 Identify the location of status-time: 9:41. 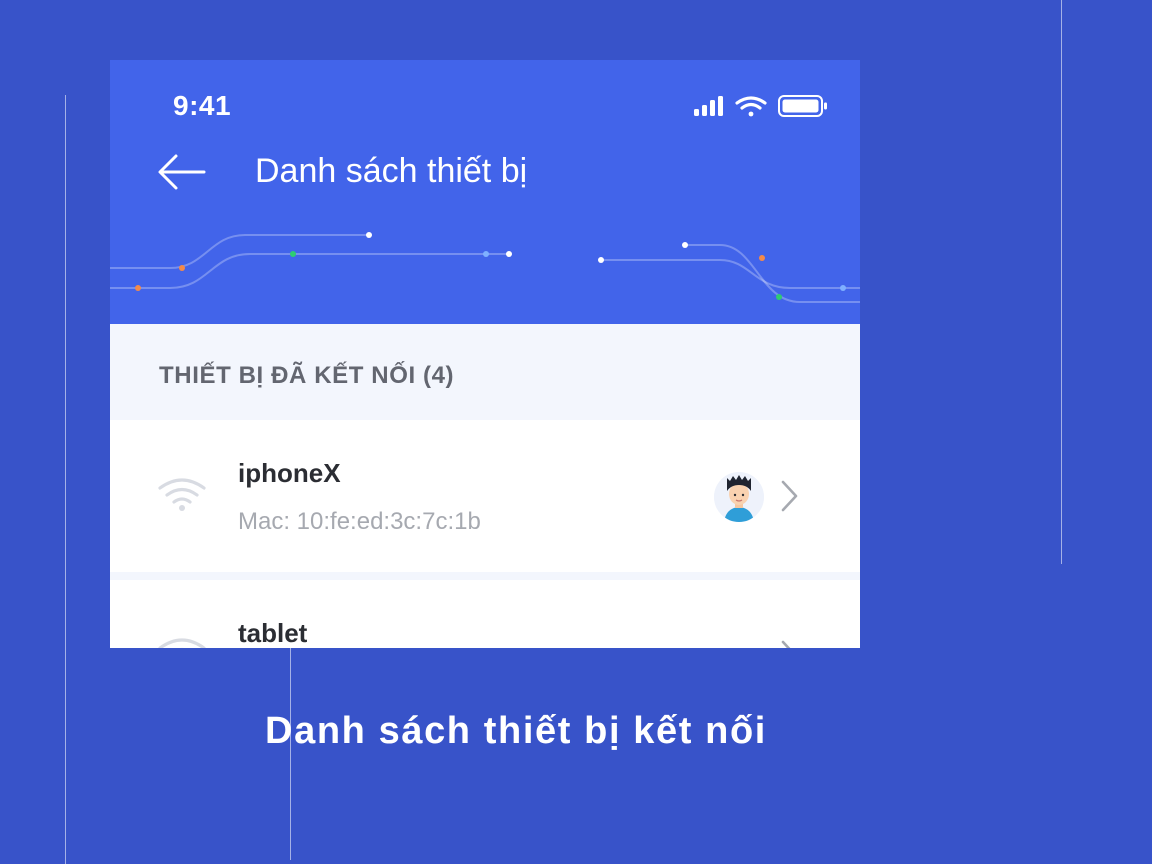
(202, 105).